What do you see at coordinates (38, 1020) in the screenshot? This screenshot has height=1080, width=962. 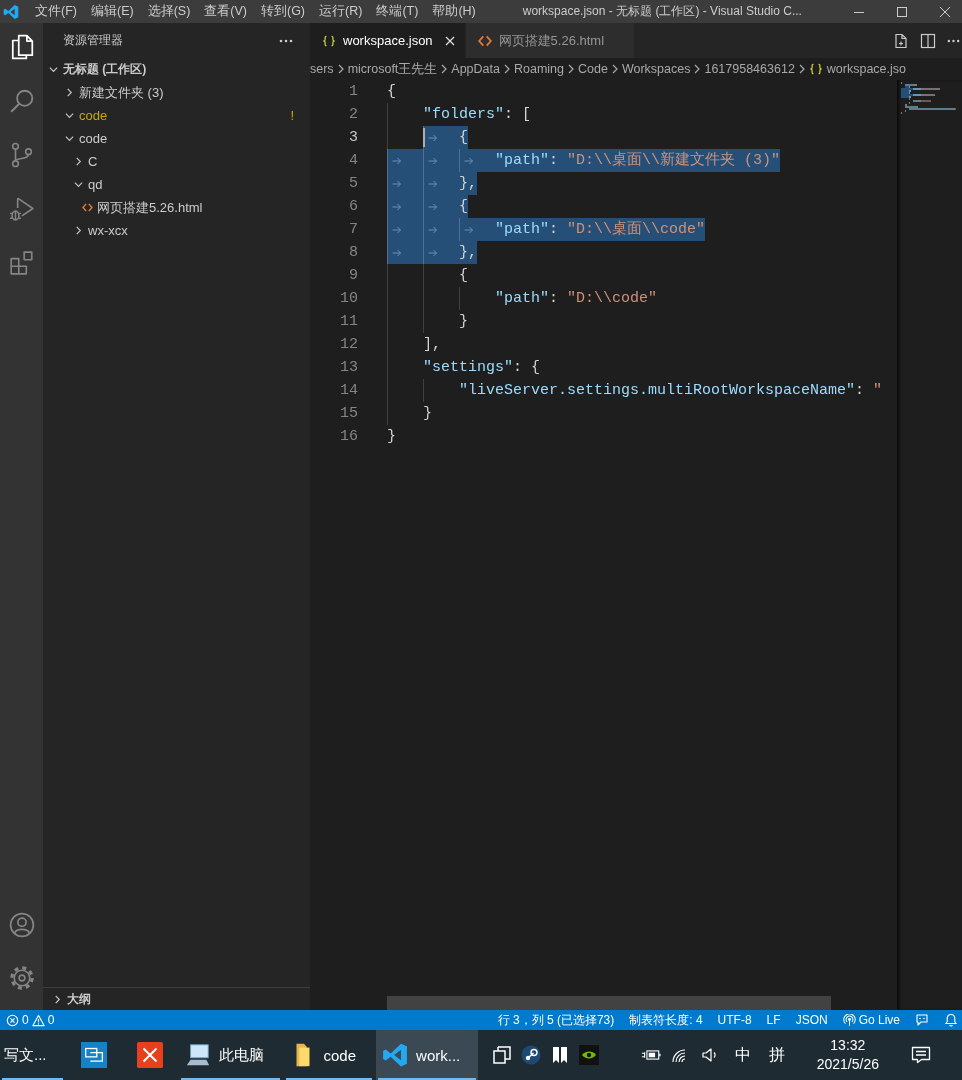 I see `warning-icon` at bounding box center [38, 1020].